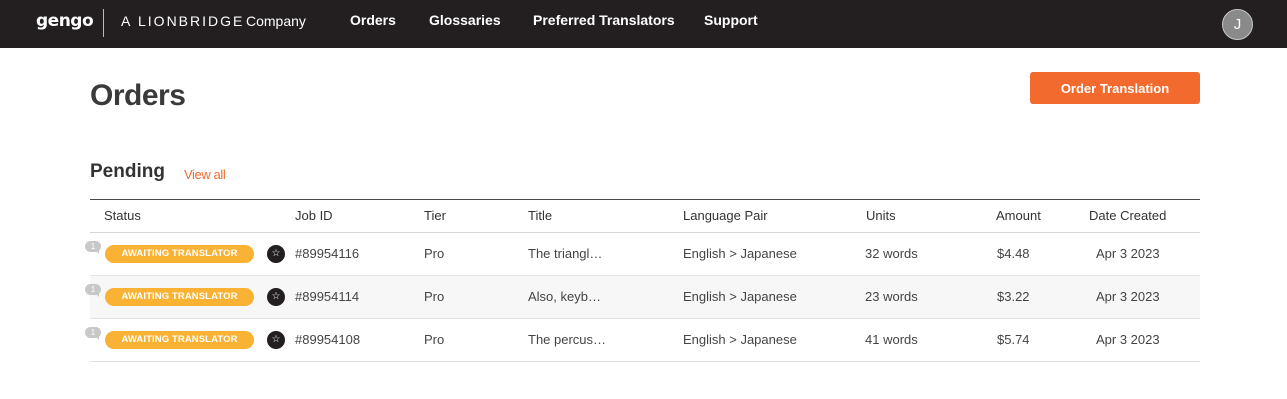  What do you see at coordinates (731, 20) in the screenshot?
I see `nav-support: Support` at bounding box center [731, 20].